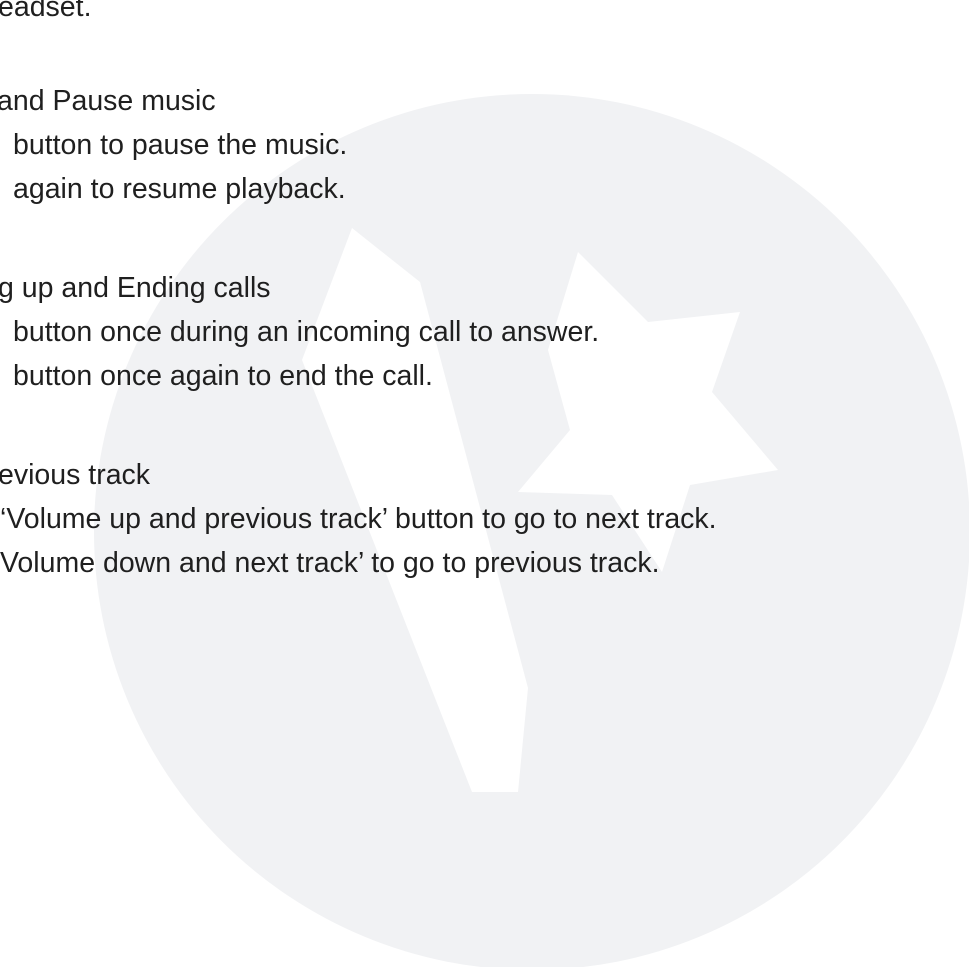 This screenshot has height=967, width=969. Describe the element at coordinates (75, 475) in the screenshot. I see `section-heading-tracks: evious track` at that location.